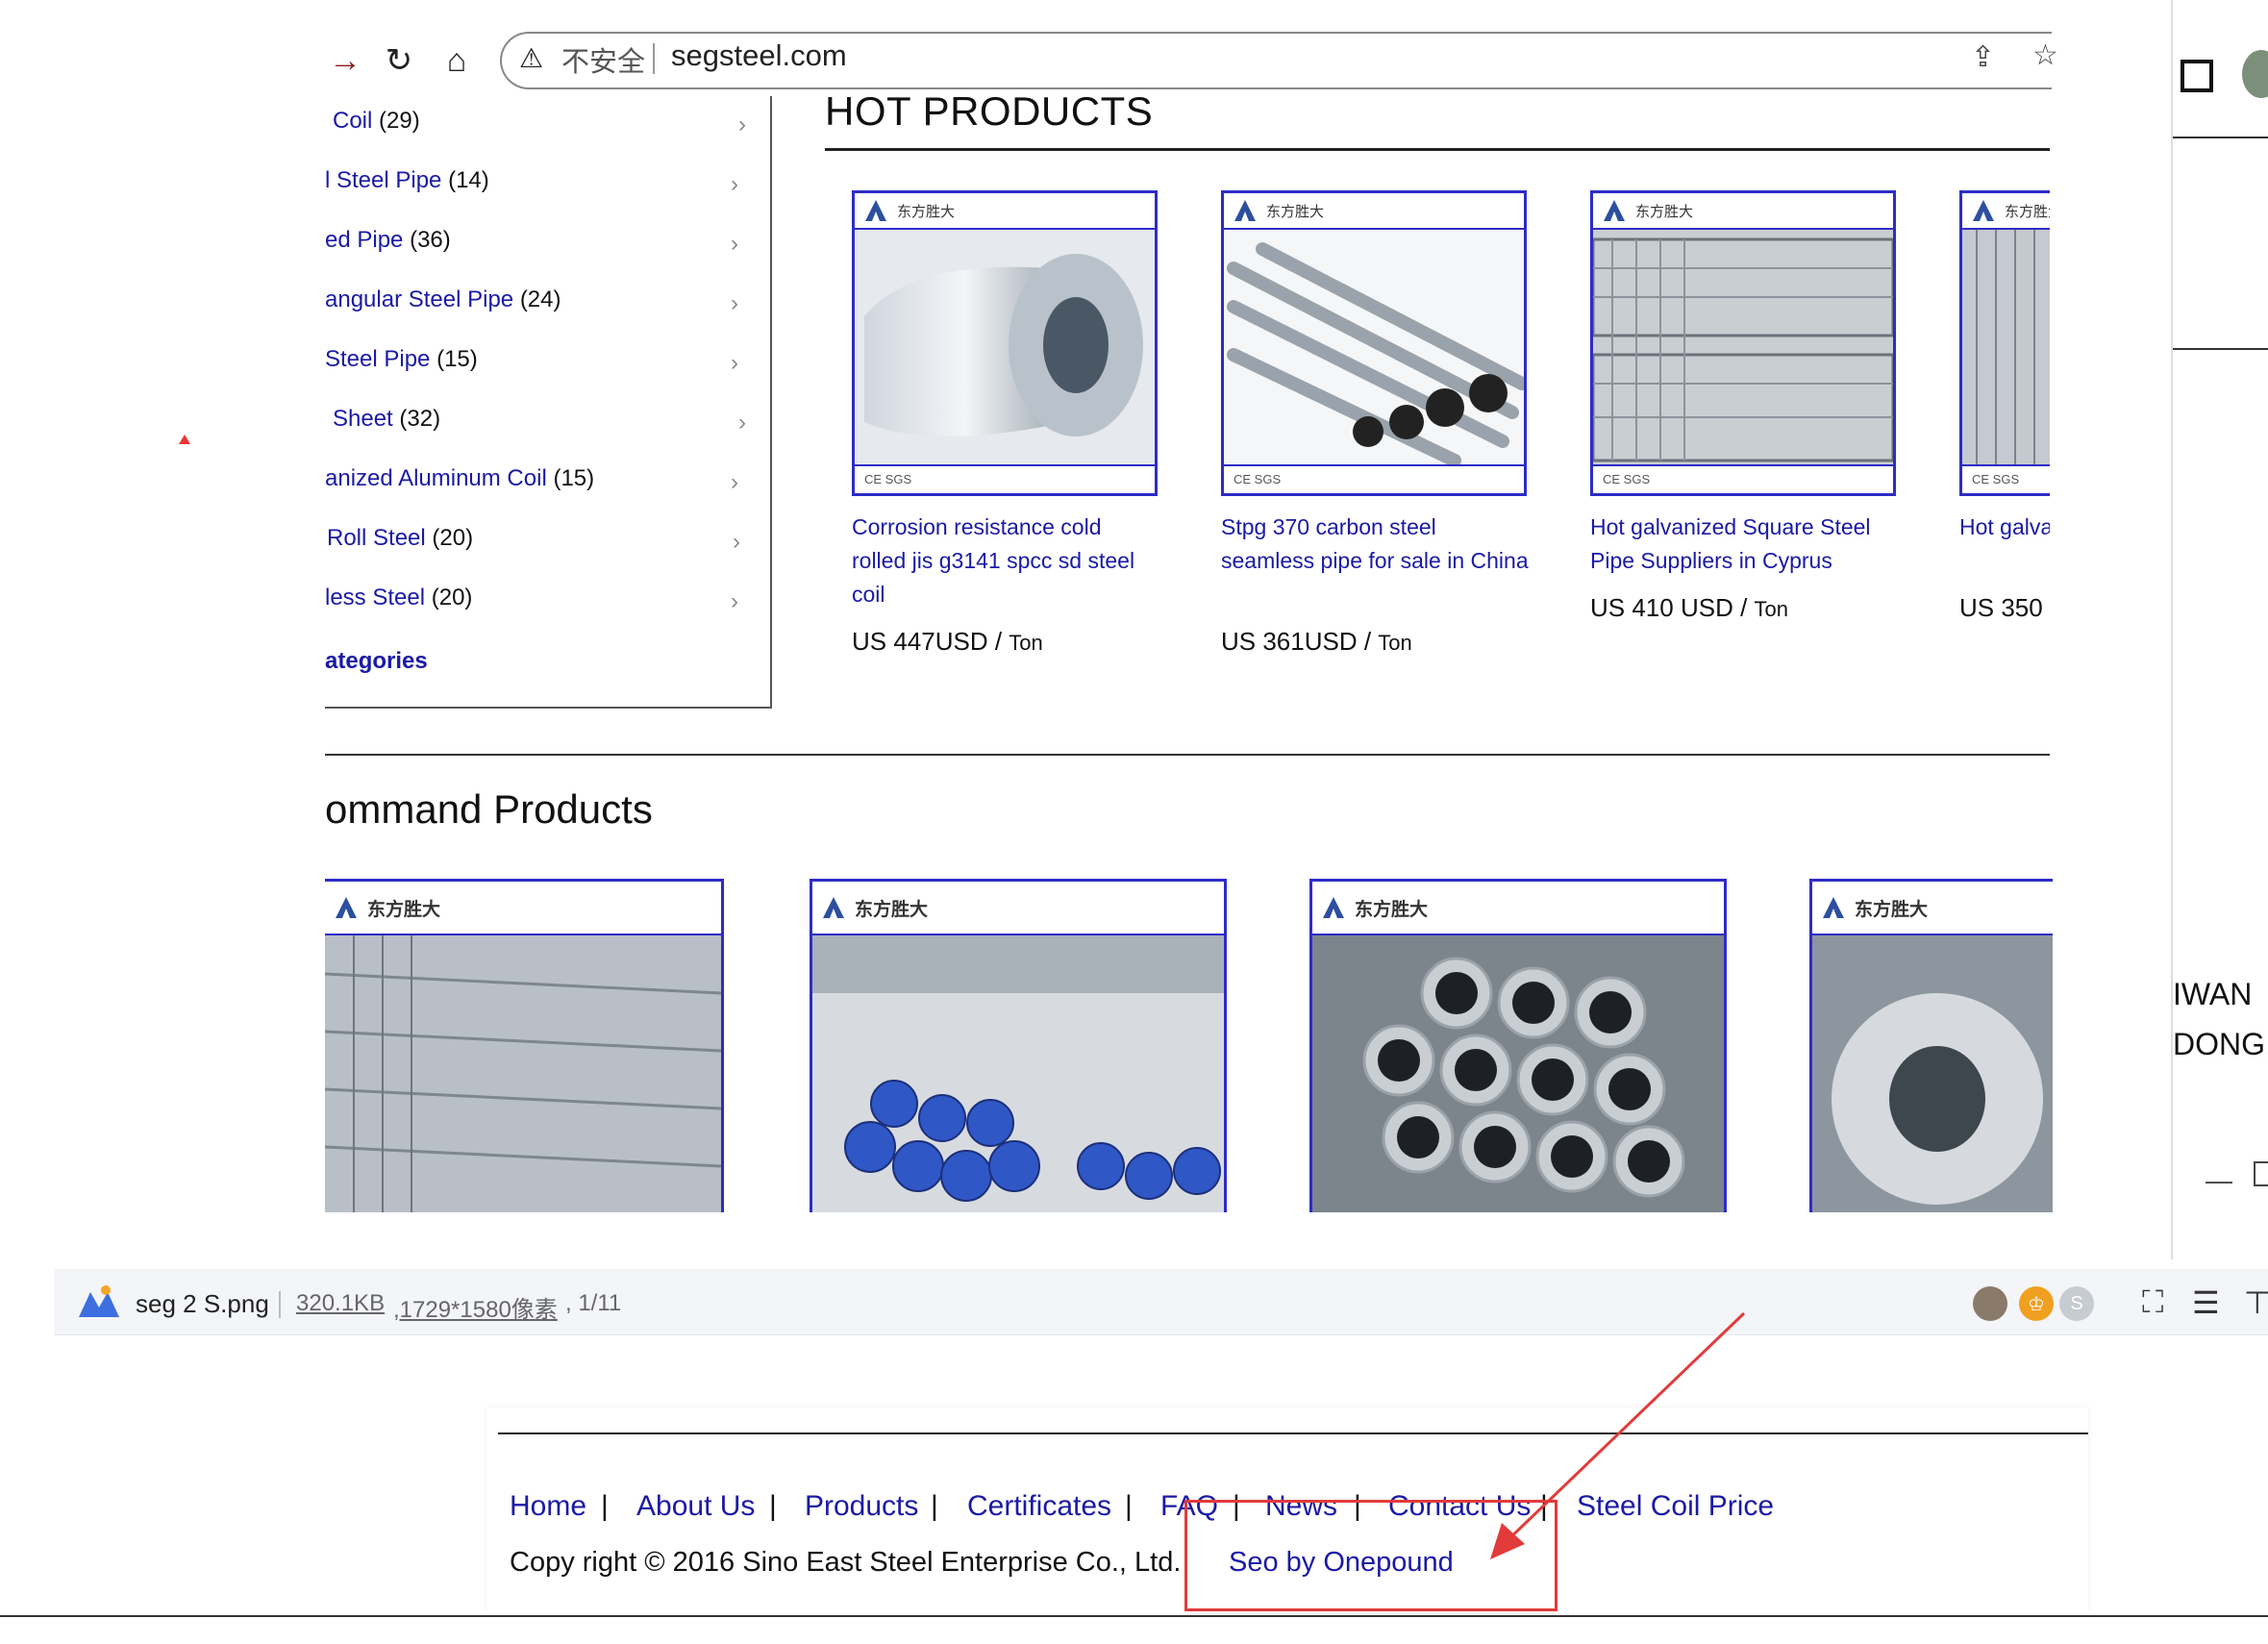 The width and height of the screenshot is (2268, 1644). Describe the element at coordinates (489, 809) in the screenshot. I see `recommand-products-title: ommand Products` at that location.